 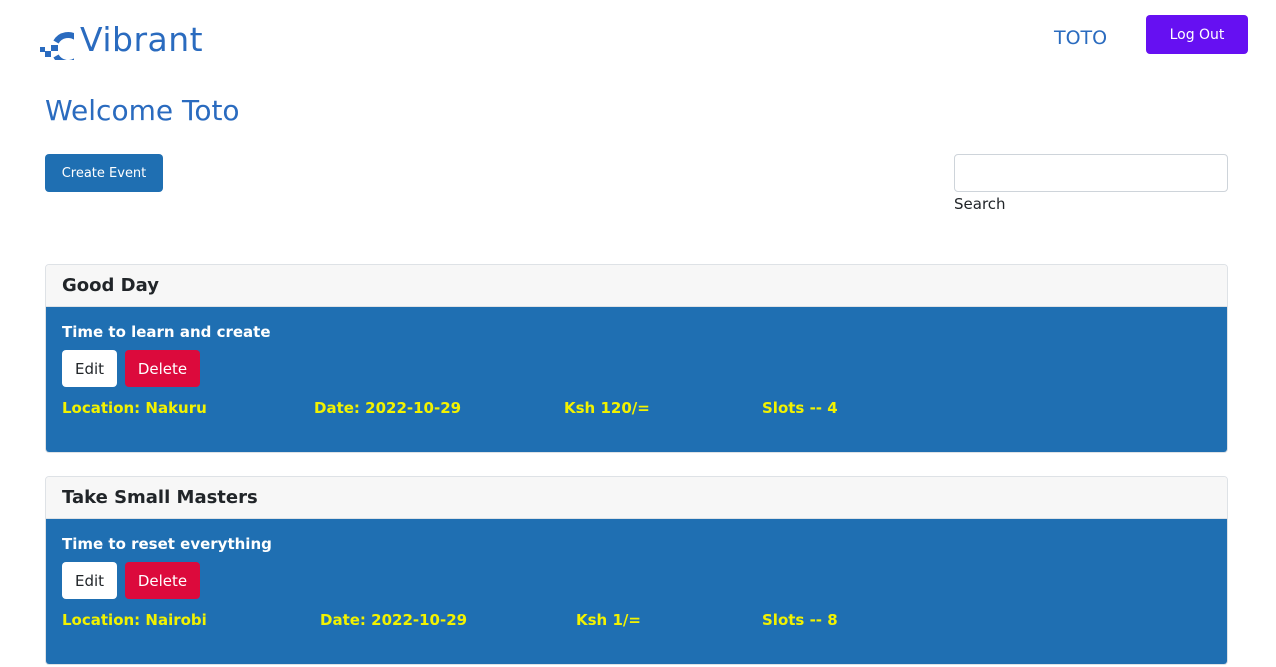 I want to click on create-event-button: Create Event, so click(x=104, y=173).